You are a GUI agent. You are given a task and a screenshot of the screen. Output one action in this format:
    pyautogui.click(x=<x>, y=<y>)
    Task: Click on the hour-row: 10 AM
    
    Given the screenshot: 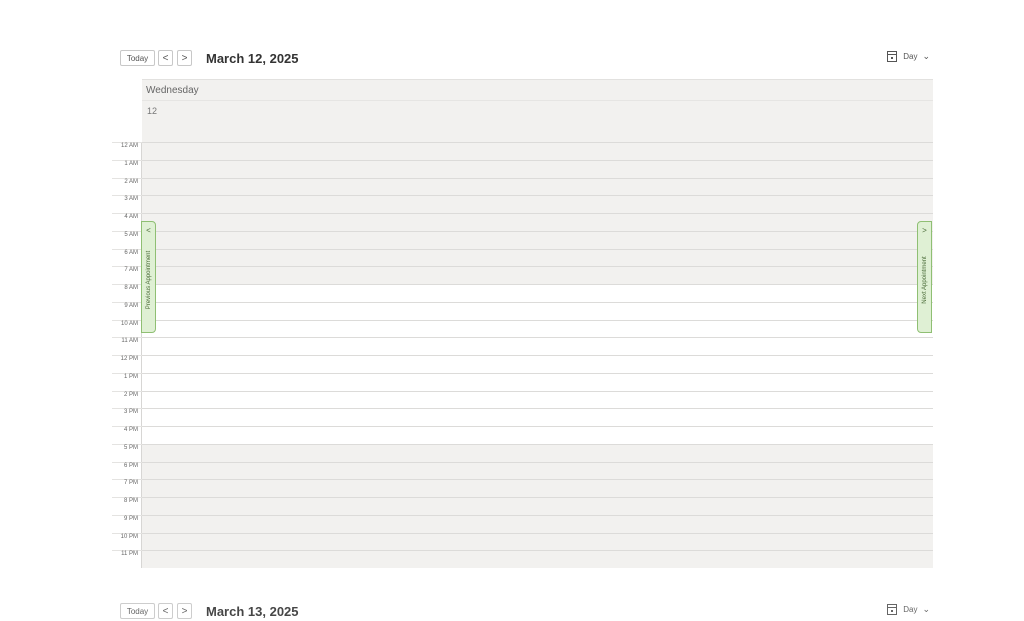 What is the action you would take?
    pyautogui.click(x=522, y=328)
    